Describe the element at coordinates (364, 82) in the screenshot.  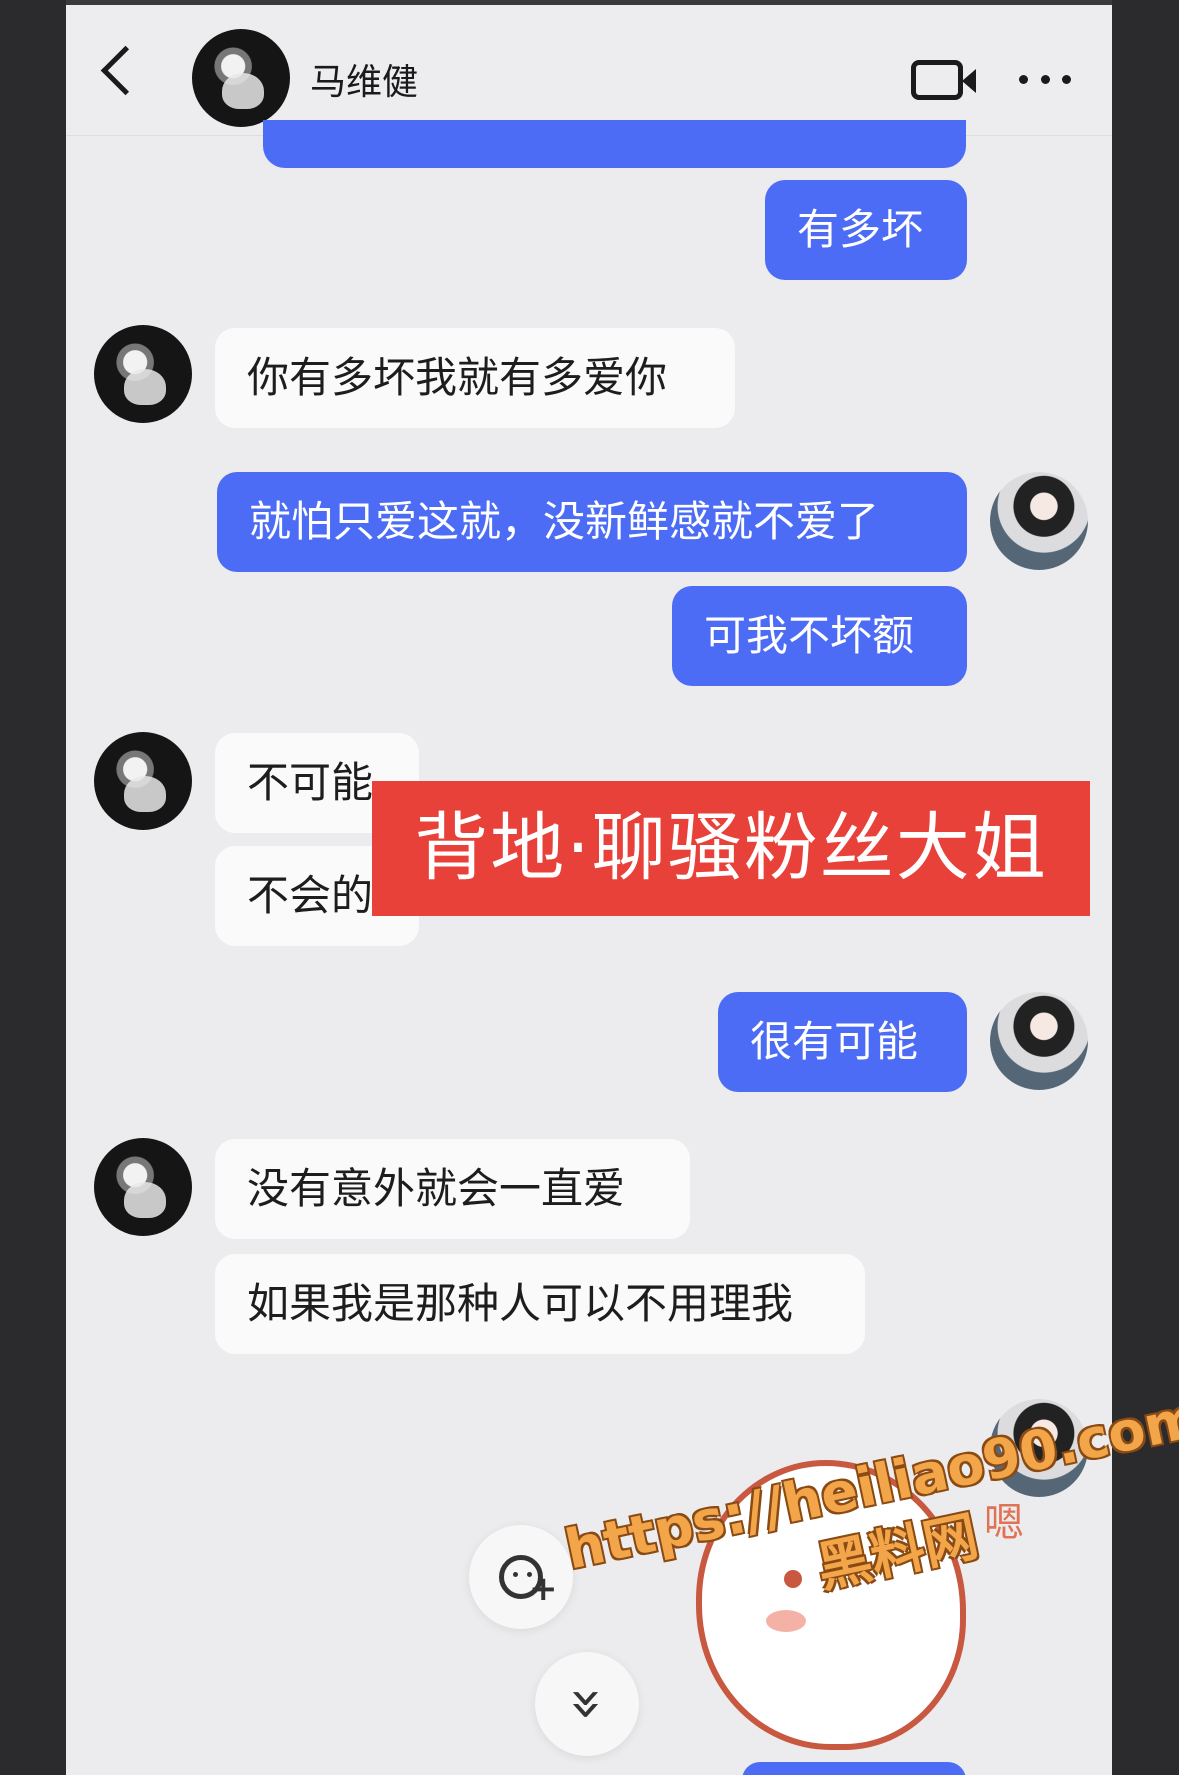
I see `contact-name: 马维健` at that location.